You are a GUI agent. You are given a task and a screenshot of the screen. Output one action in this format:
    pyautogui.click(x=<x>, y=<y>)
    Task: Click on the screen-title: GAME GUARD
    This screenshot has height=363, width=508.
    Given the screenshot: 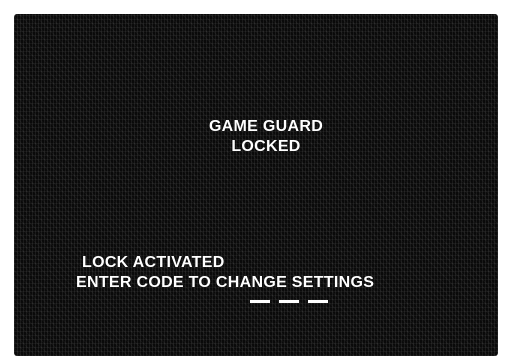 What is the action you would take?
    pyautogui.click(x=266, y=126)
    